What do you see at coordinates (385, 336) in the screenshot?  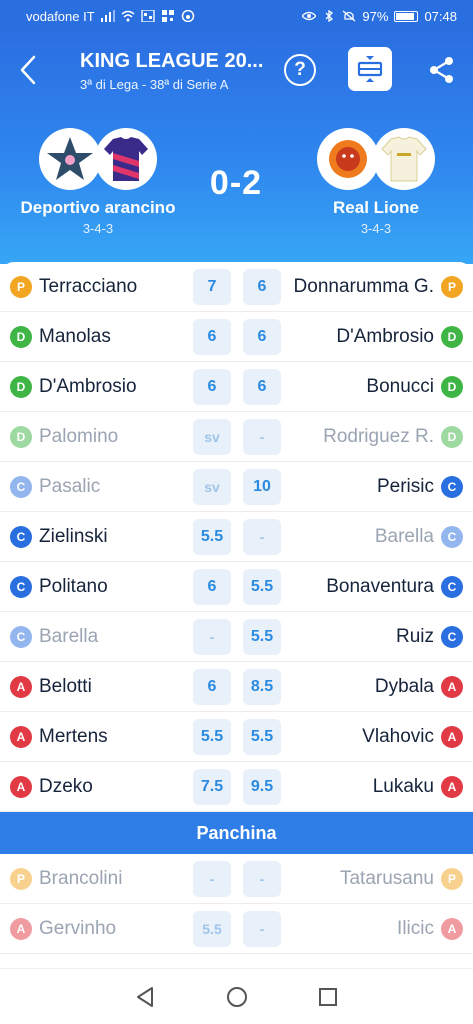 I see `away-player-name: D'Ambrosio` at bounding box center [385, 336].